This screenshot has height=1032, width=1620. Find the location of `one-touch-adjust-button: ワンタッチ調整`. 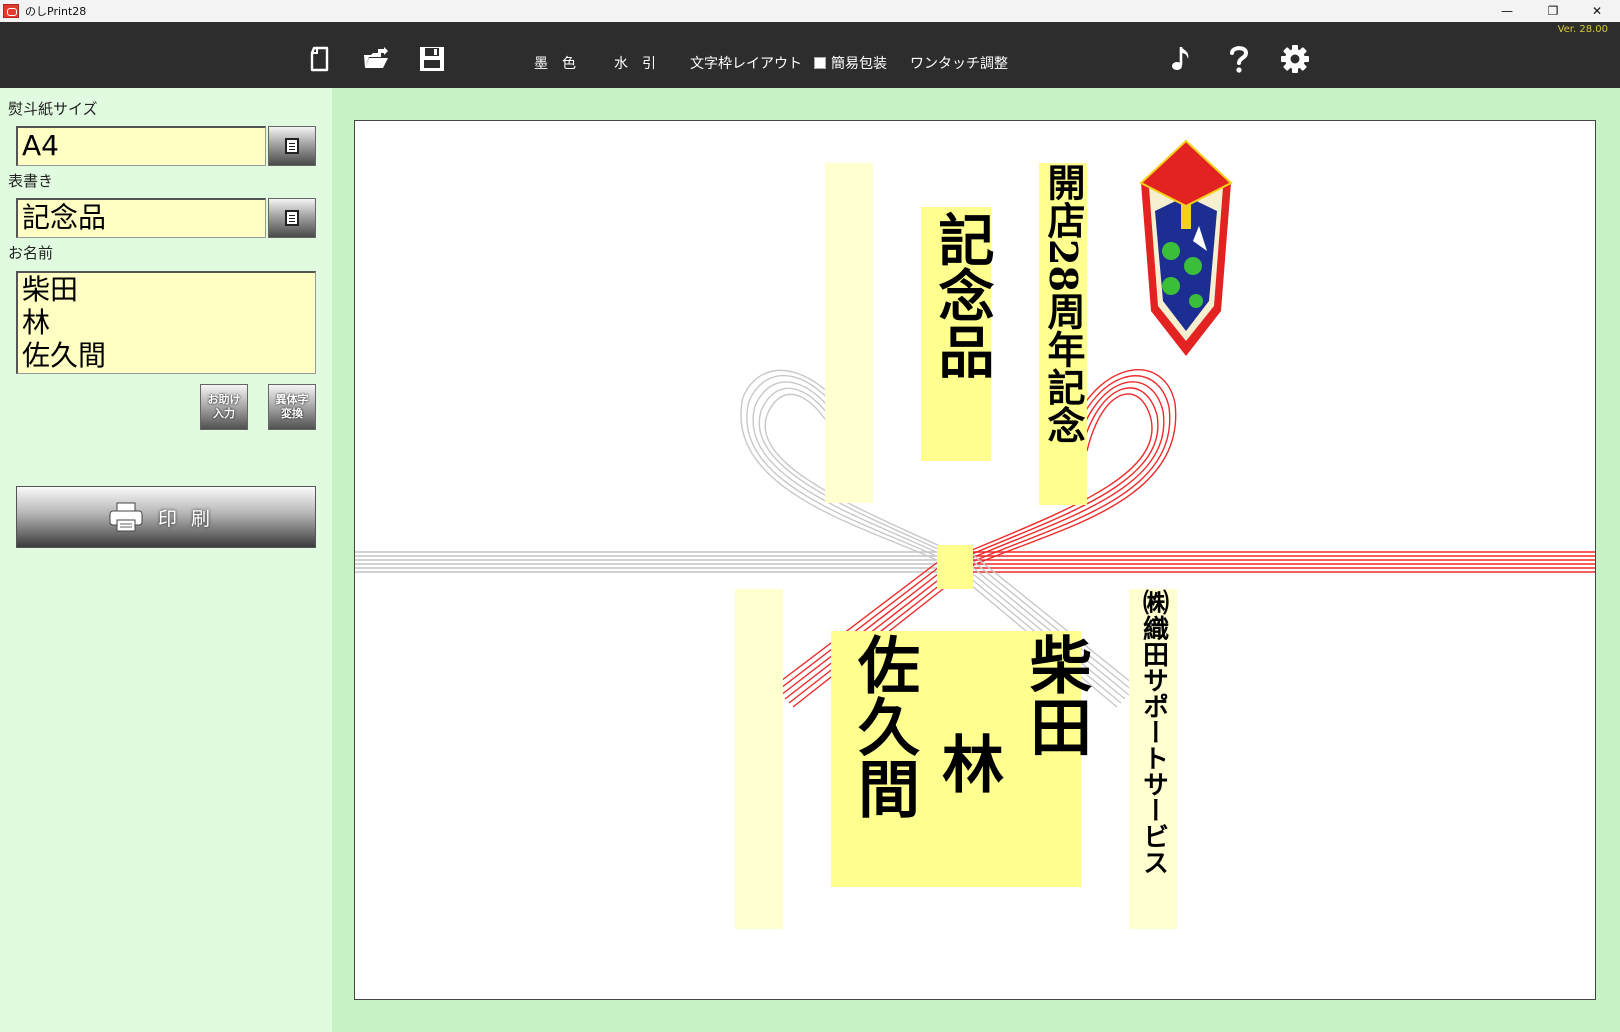

one-touch-adjust-button: ワンタッチ調整 is located at coordinates (959, 63).